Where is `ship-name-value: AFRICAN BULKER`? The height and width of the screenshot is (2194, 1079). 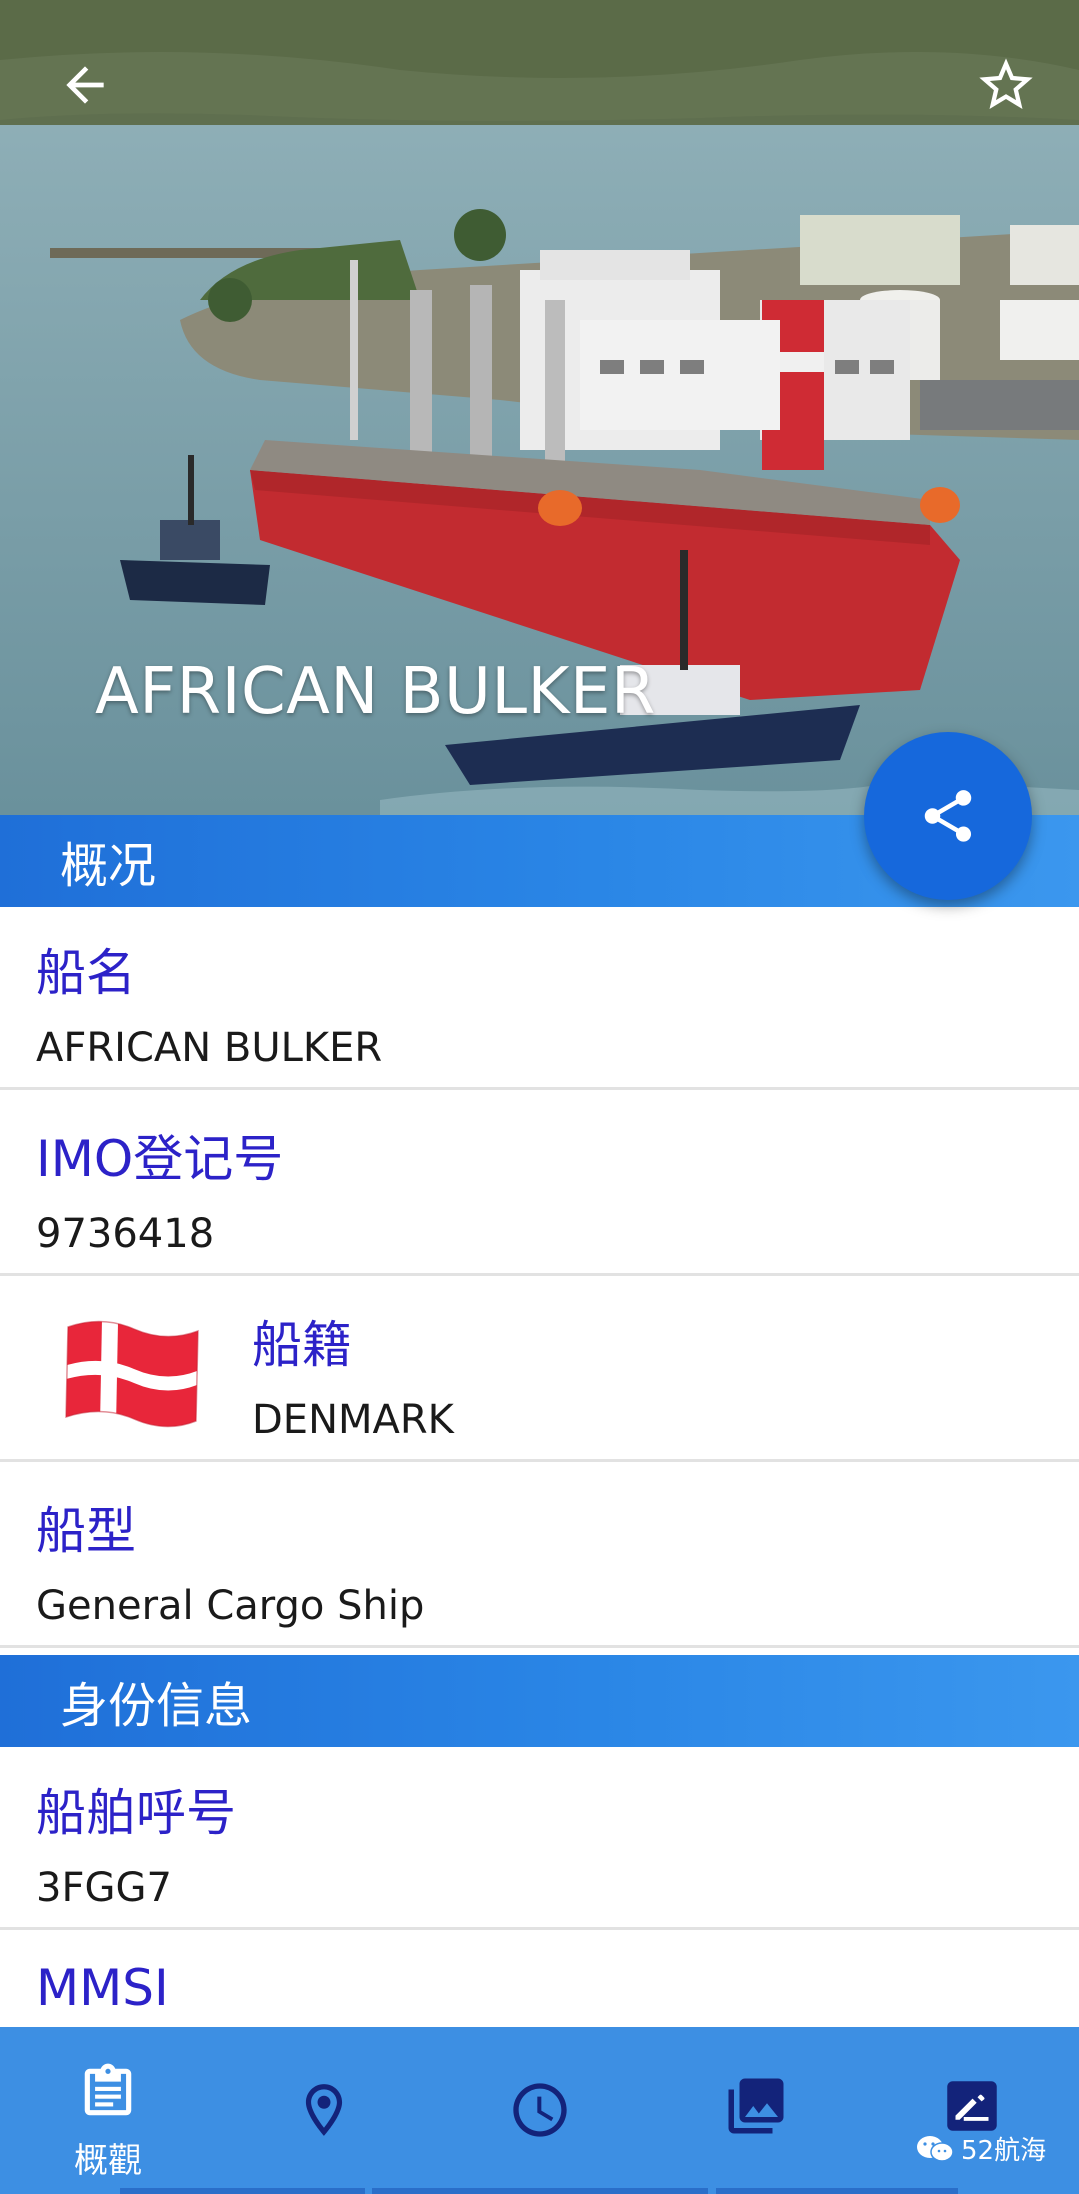 ship-name-value: AFRICAN BULKER is located at coordinates (209, 1048).